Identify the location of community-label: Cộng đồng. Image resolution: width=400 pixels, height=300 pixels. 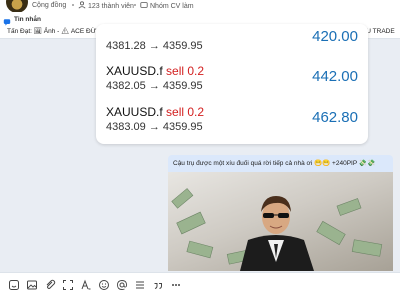
(49, 6).